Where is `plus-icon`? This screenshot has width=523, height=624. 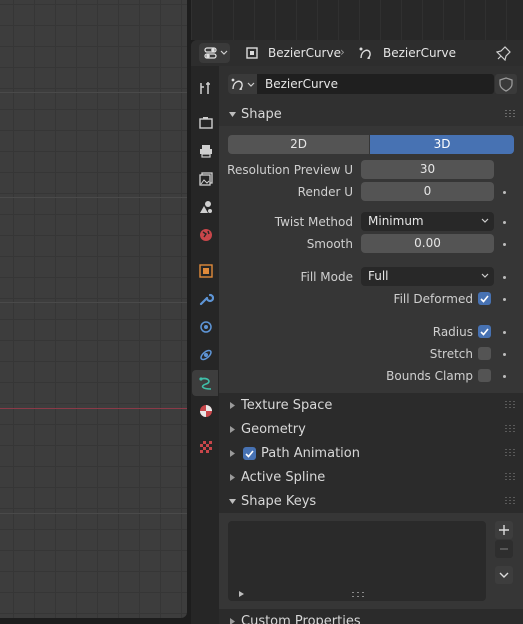
plus-icon is located at coordinates (504, 530).